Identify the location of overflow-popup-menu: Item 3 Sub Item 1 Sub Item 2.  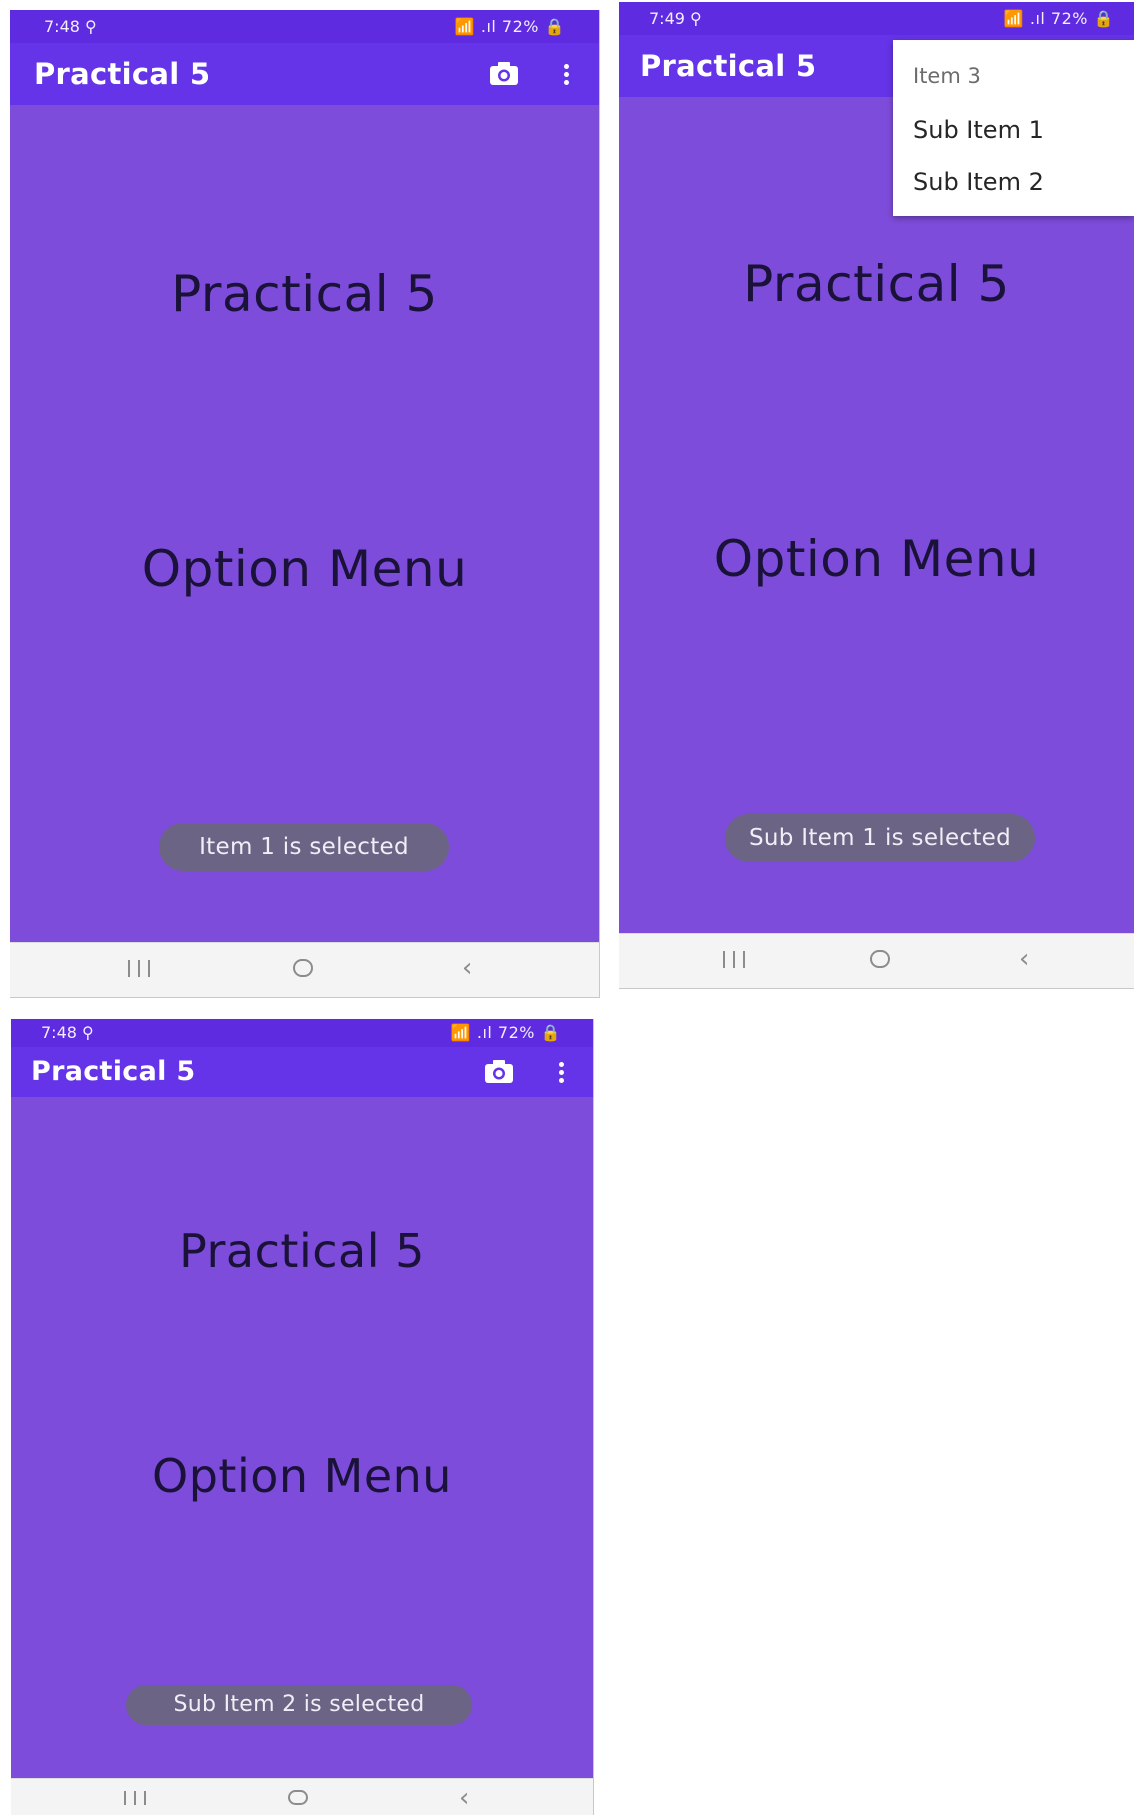
(1013, 128).